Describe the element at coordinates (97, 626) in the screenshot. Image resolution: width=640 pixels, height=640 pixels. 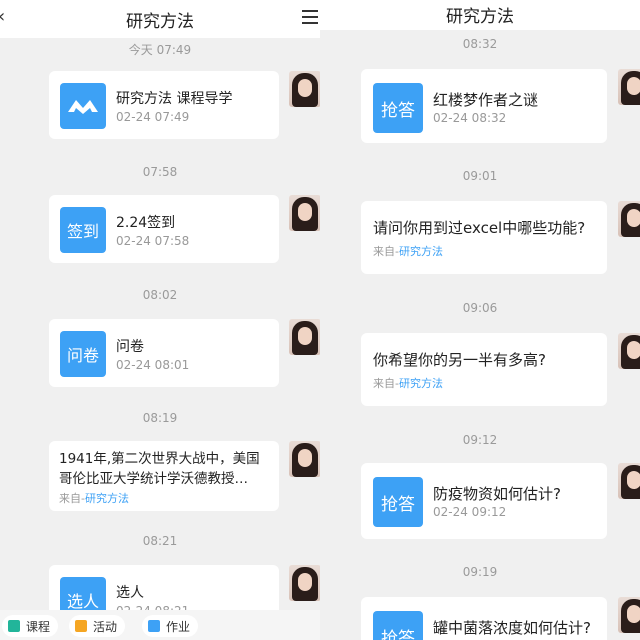
I see `tab-activity: 活动` at that location.